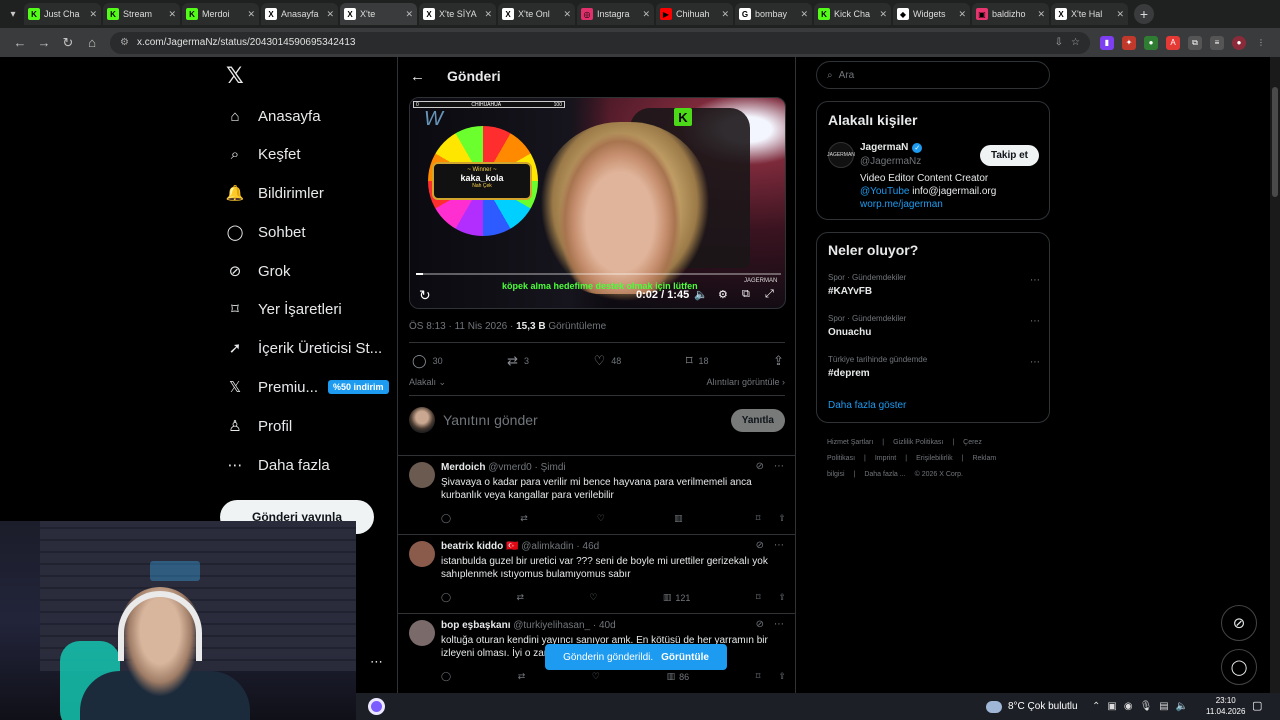 The width and height of the screenshot is (1280, 720). I want to click on toast-view-link: Görüntüle, so click(685, 657).